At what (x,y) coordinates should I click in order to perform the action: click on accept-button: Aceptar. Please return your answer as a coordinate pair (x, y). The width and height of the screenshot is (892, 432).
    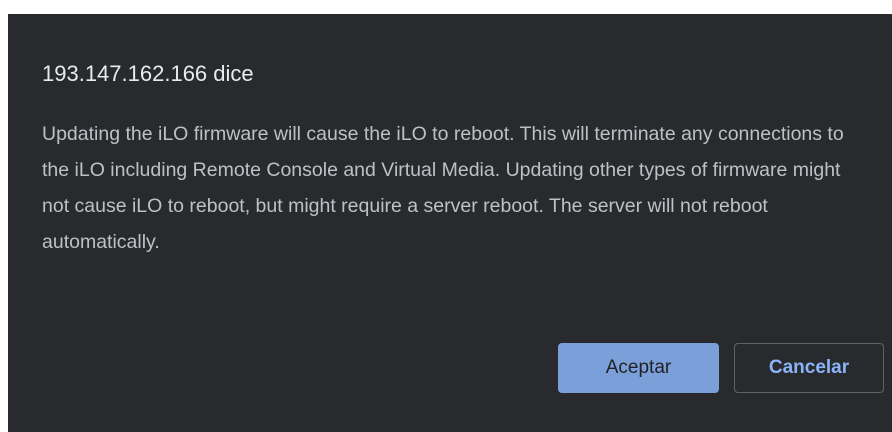
    Looking at the image, I should click on (638, 368).